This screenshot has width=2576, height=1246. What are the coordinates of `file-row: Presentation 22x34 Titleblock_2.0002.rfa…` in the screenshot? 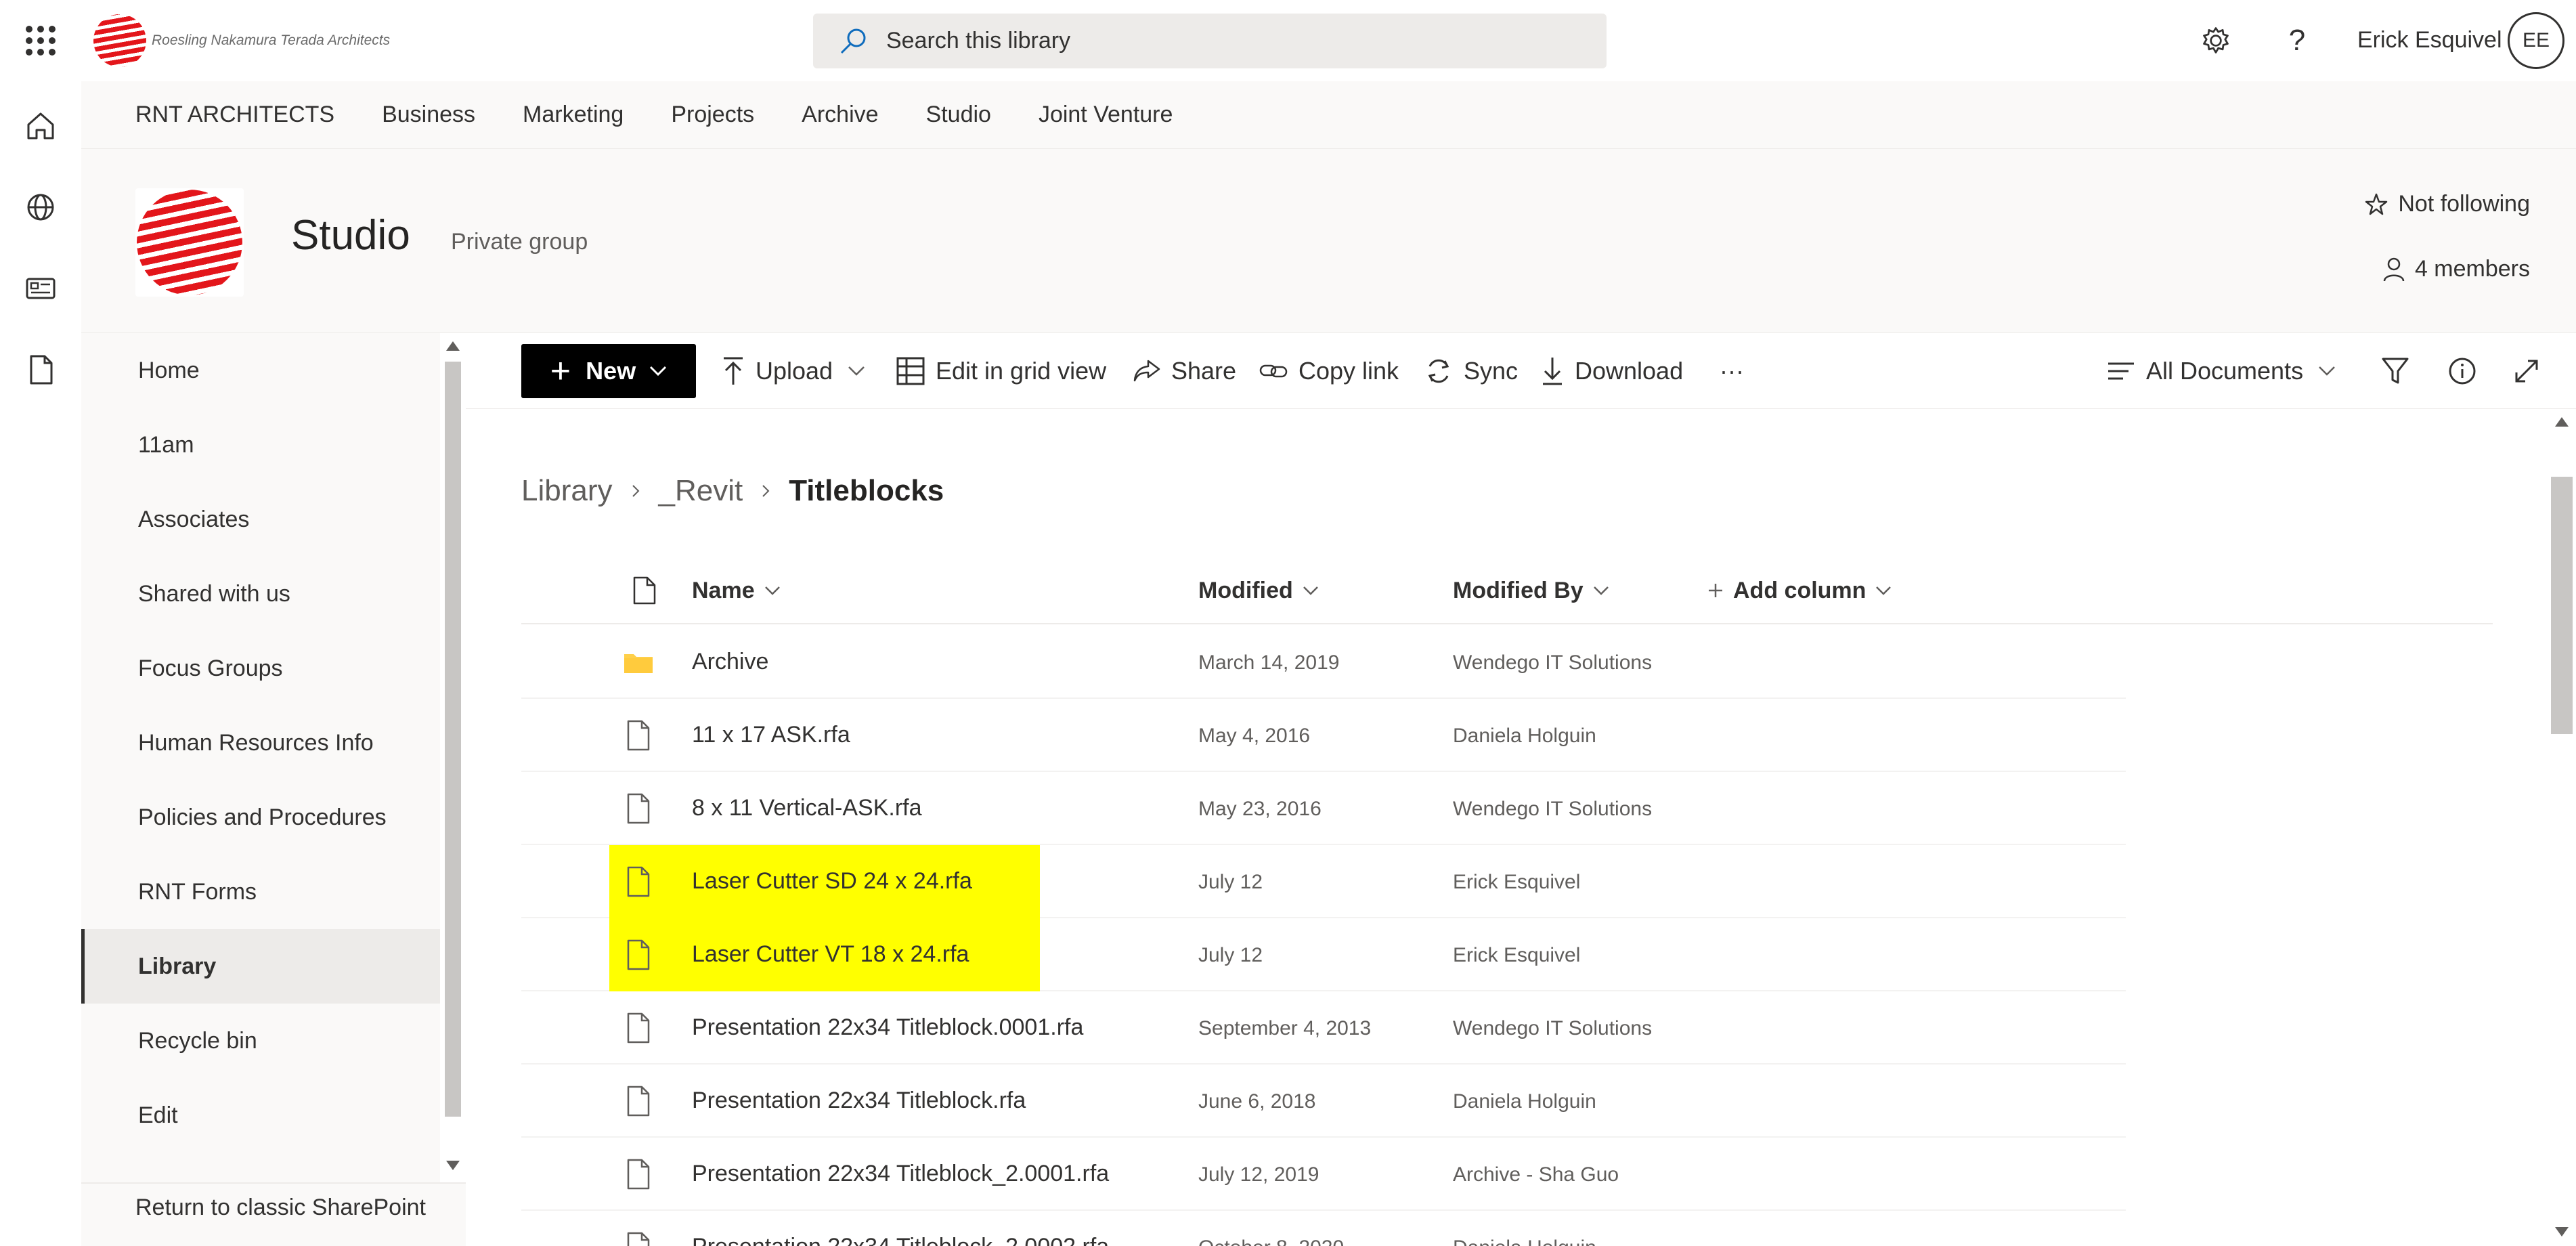 It's located at (1323, 1228).